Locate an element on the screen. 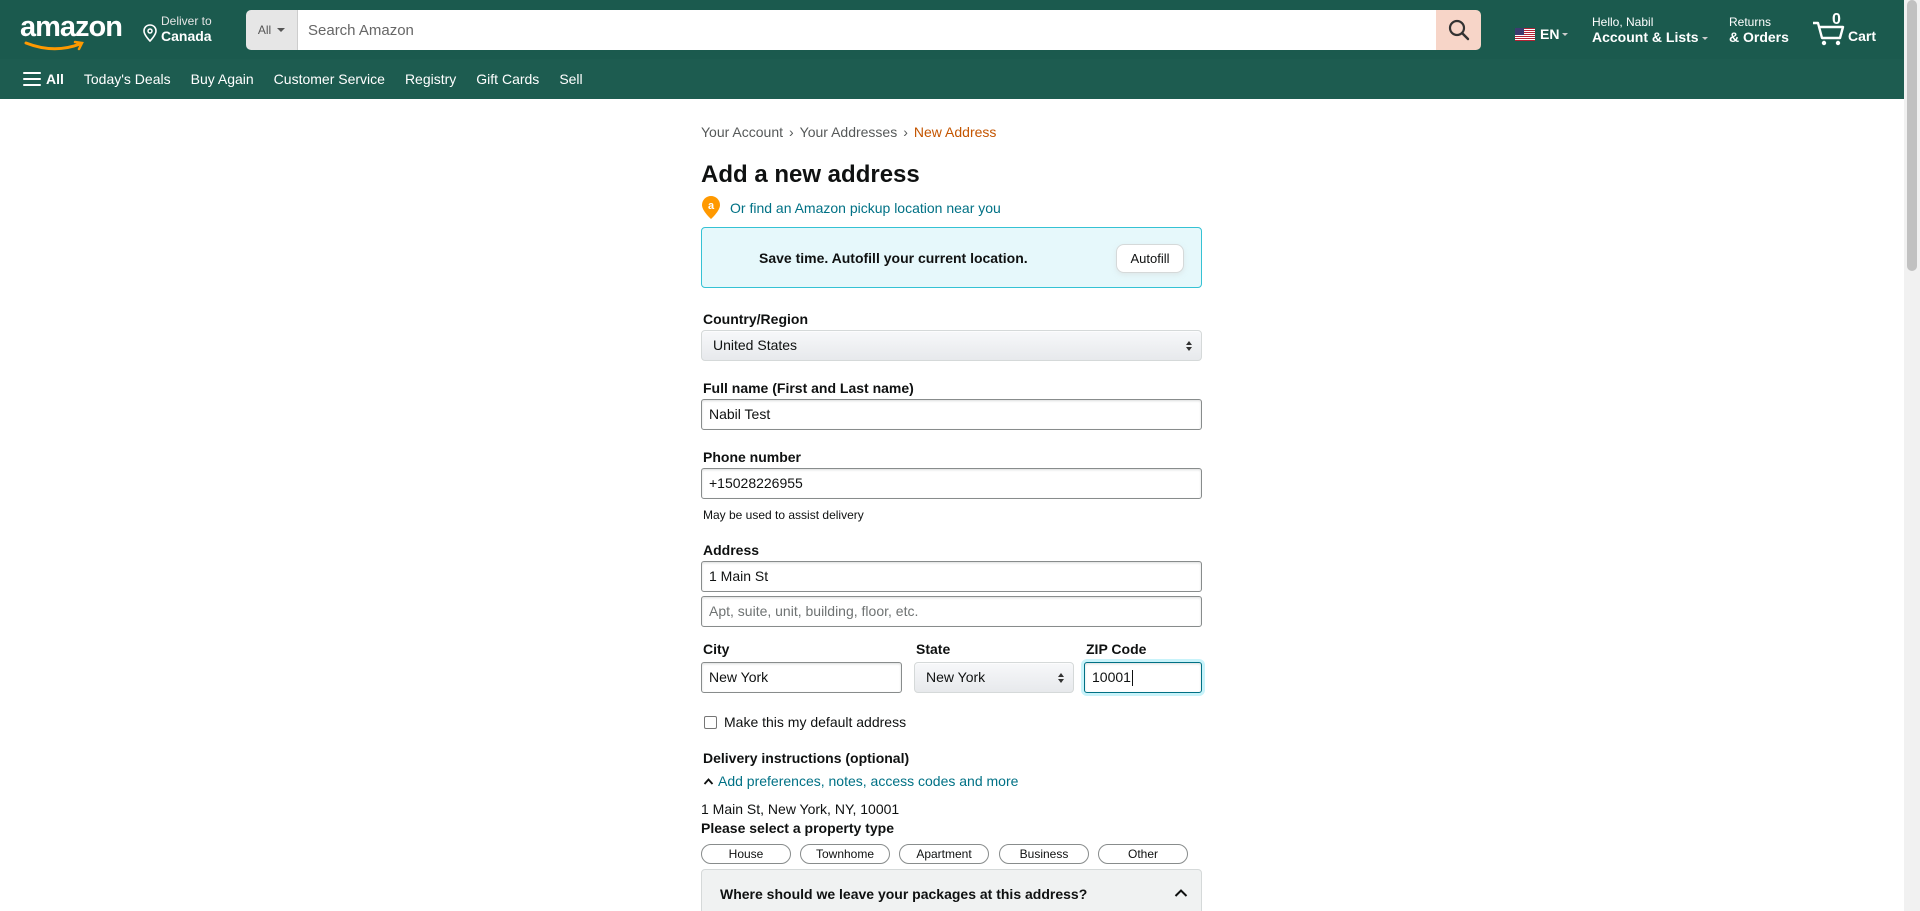  account-lists-label: Account & Lists is located at coordinates (1645, 37).